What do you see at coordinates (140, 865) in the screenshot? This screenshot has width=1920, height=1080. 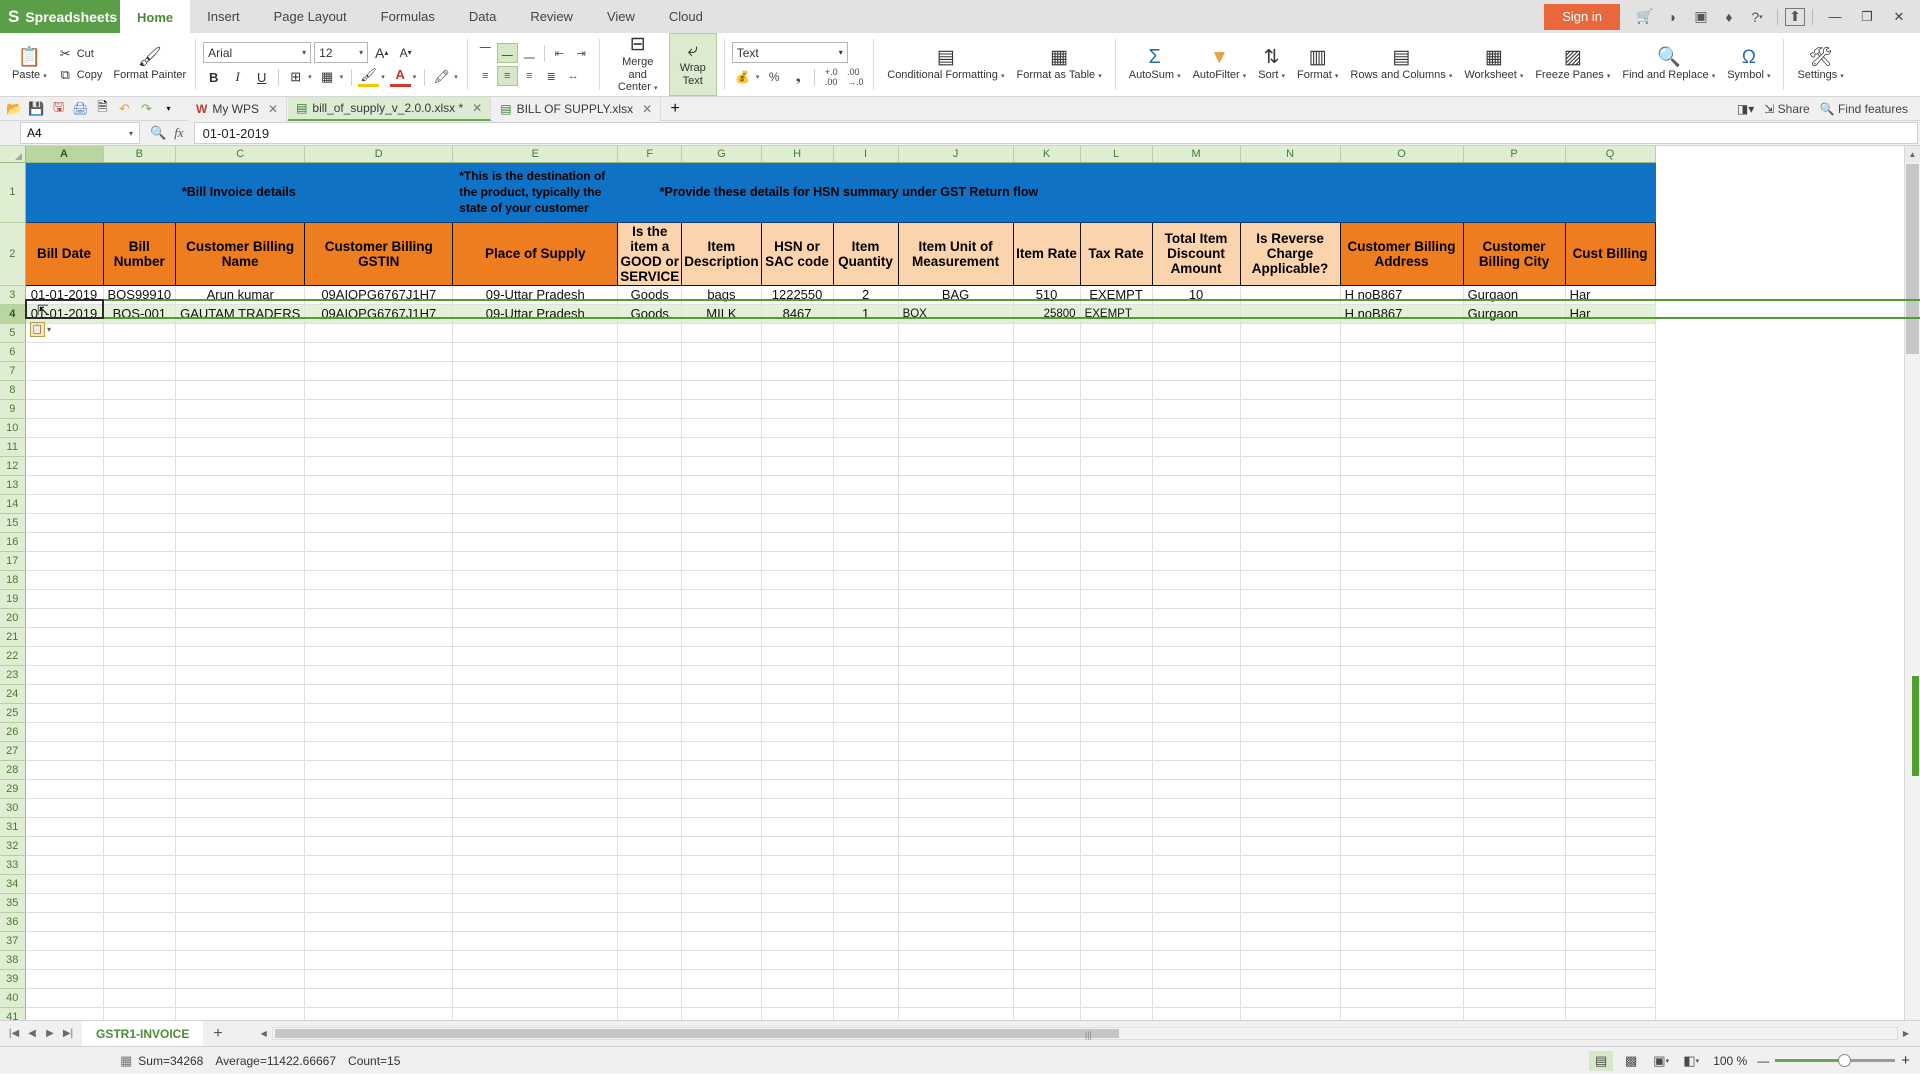 I see `cell-B33` at bounding box center [140, 865].